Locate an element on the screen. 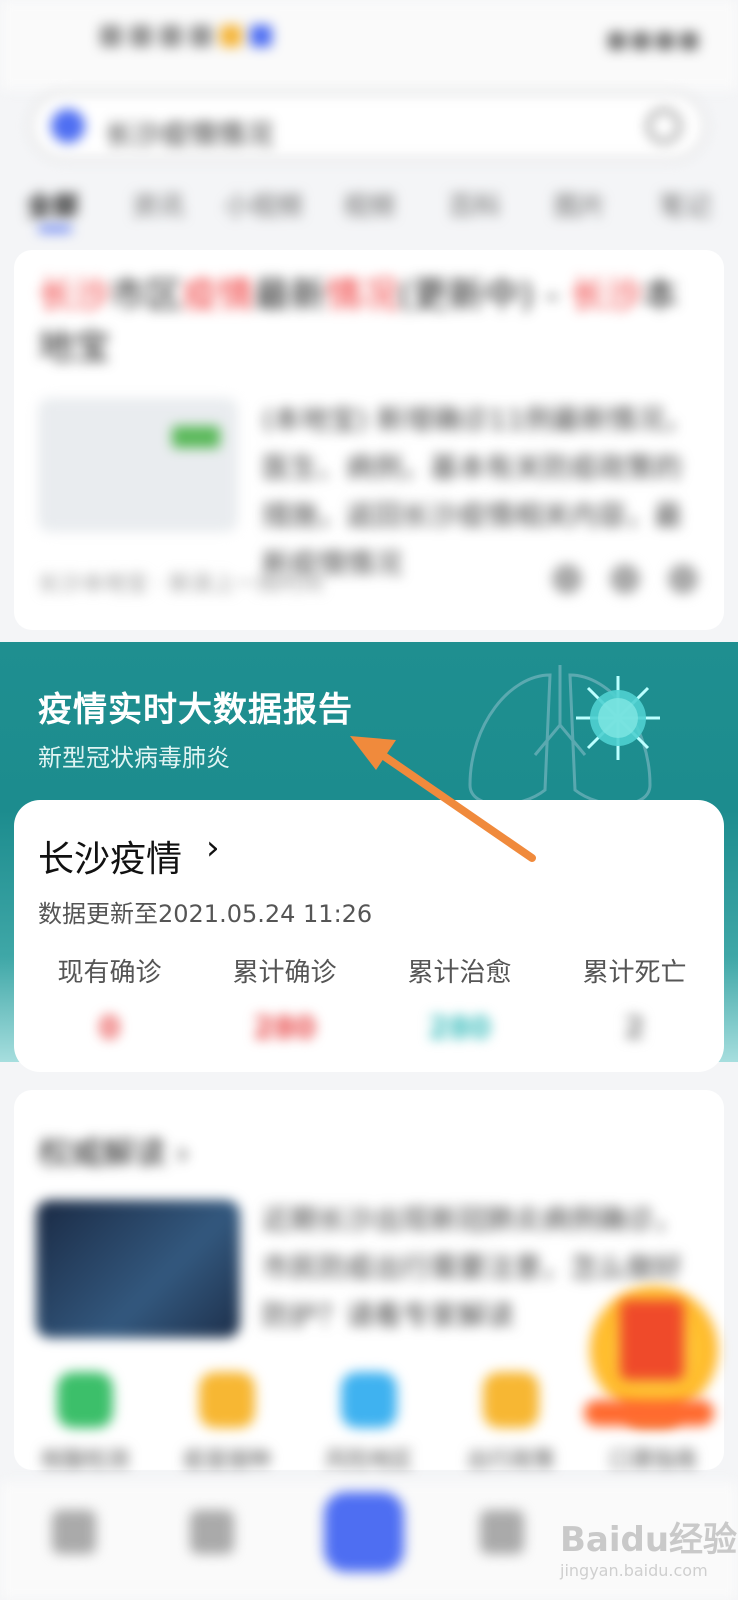  shortcut-item: 疫苗接种 is located at coordinates (227, 1423).